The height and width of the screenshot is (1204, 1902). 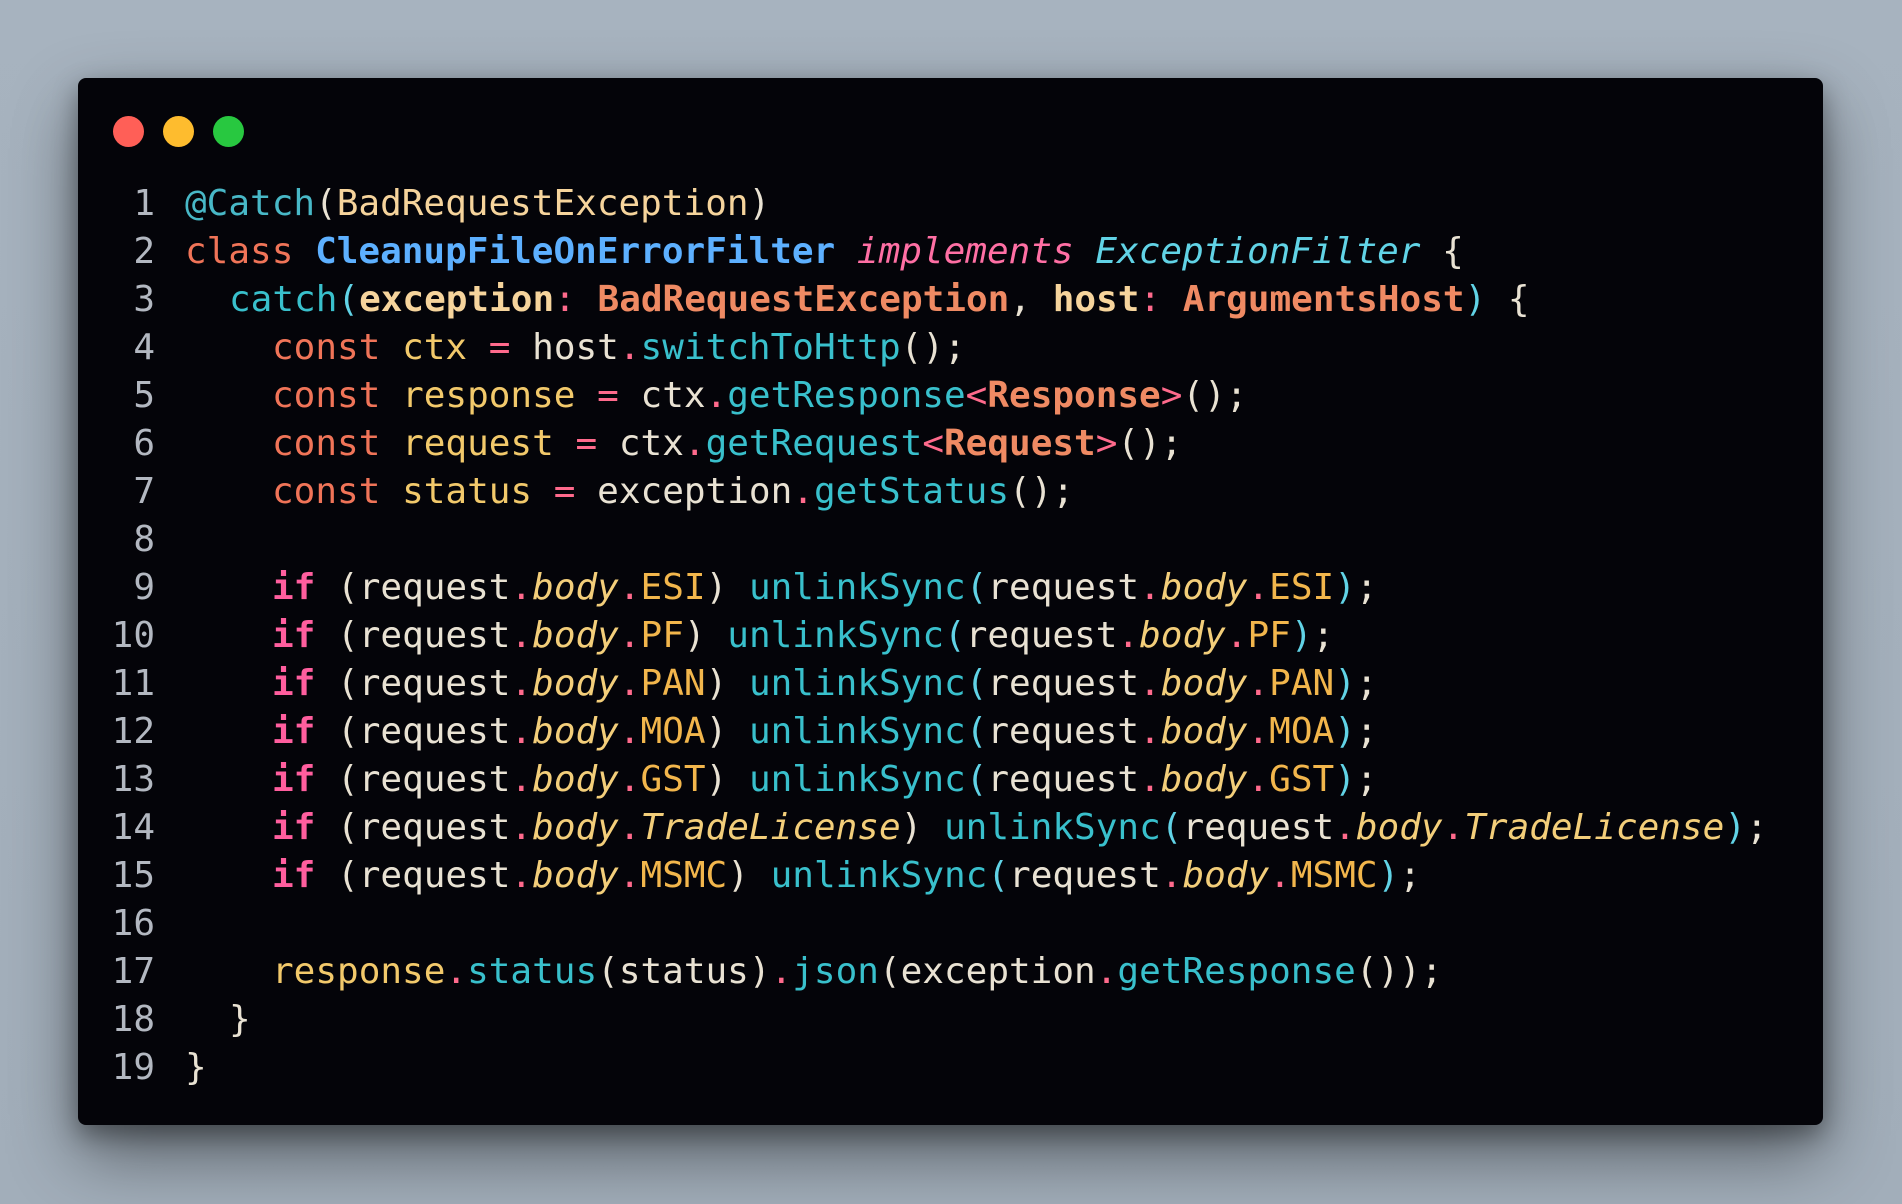 I want to click on line-number: 9, so click(x=144, y=587).